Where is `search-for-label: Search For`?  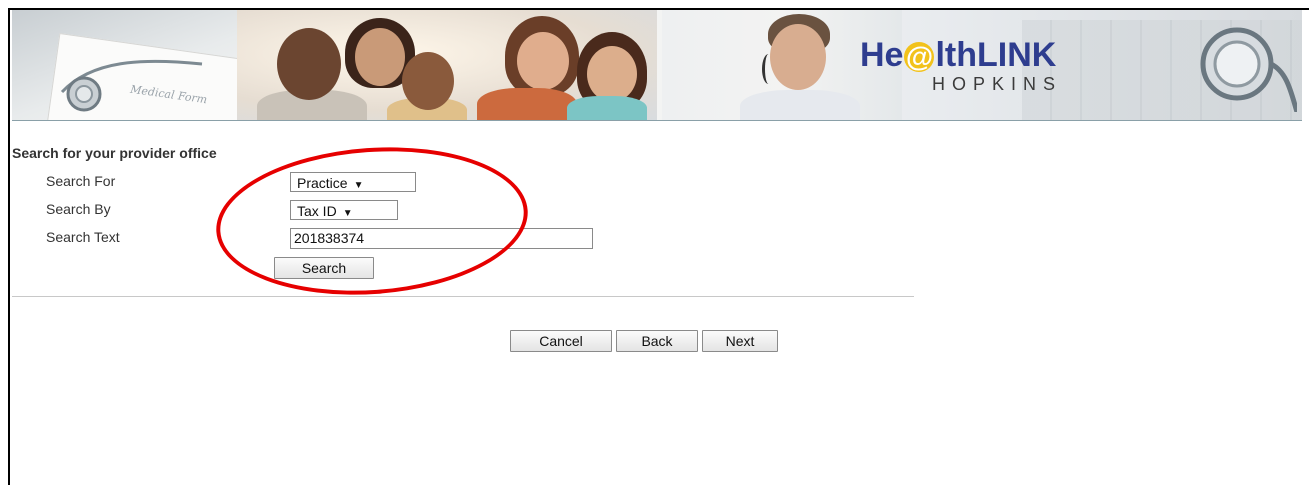 search-for-label: Search For is located at coordinates (81, 181).